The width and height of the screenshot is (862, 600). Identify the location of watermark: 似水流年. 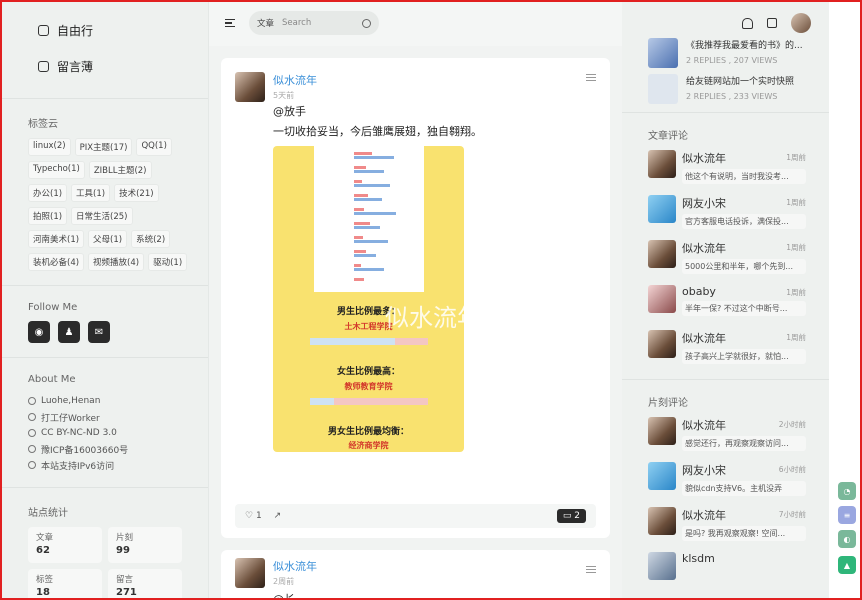
(433, 318).